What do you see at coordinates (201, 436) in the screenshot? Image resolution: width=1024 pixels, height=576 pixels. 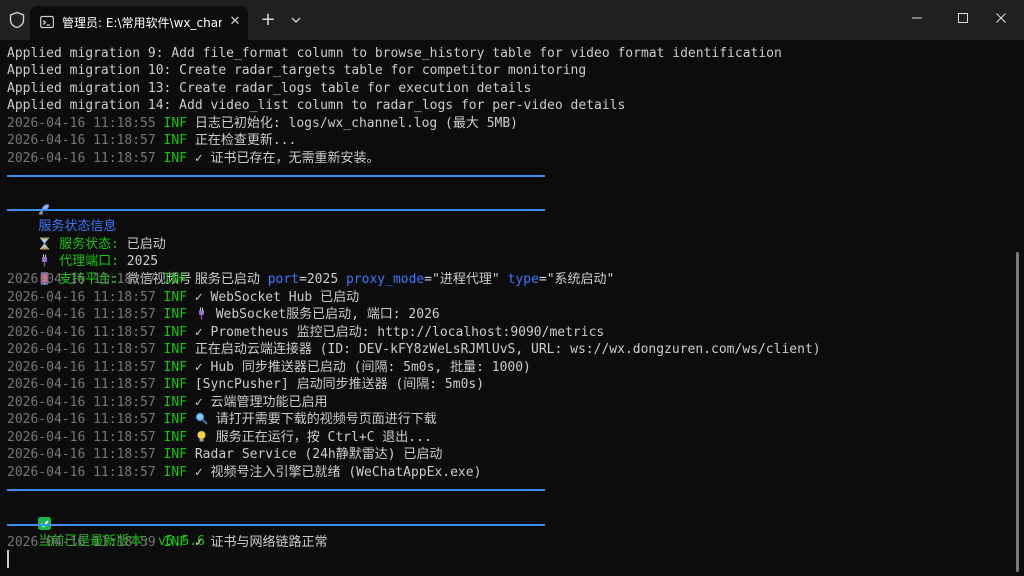 I see `light-bulb-icon` at bounding box center [201, 436].